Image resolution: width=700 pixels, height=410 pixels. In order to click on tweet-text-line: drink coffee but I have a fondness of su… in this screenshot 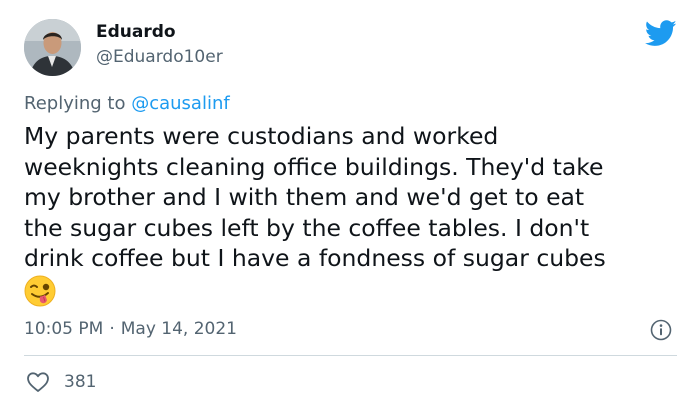, I will do `click(315, 258)`.